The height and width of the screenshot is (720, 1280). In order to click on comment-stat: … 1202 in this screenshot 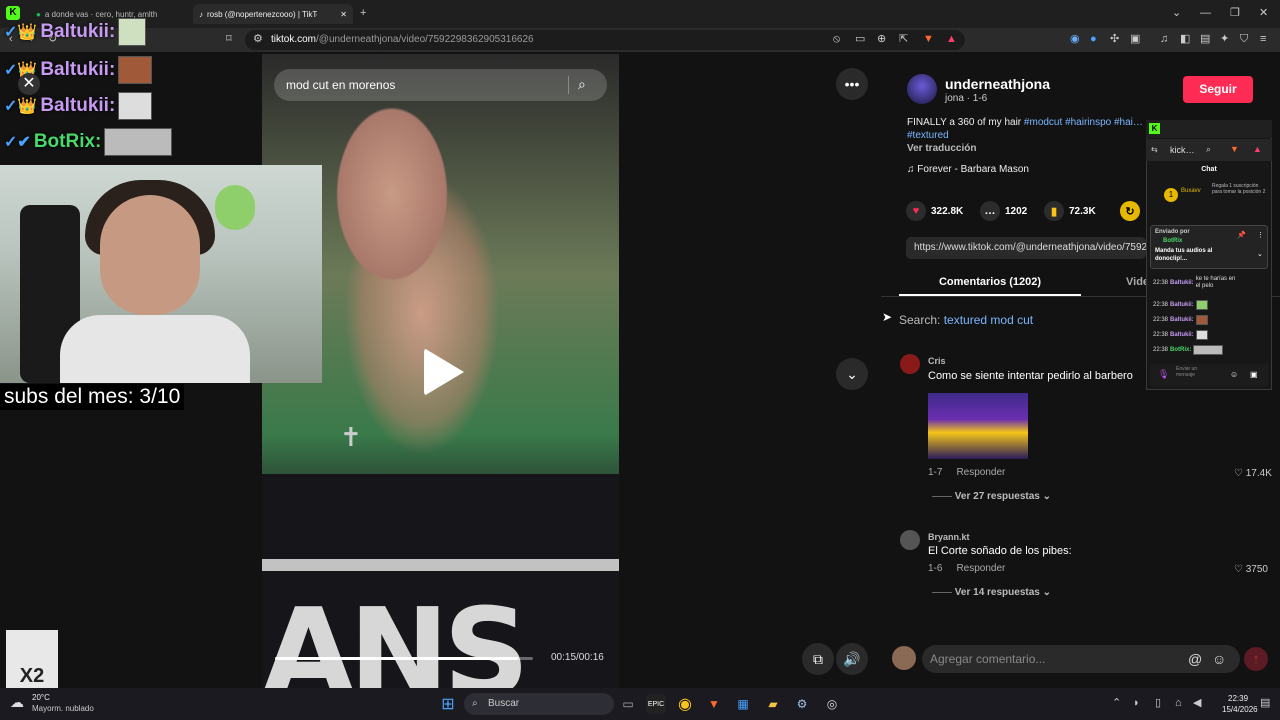, I will do `click(1003, 211)`.